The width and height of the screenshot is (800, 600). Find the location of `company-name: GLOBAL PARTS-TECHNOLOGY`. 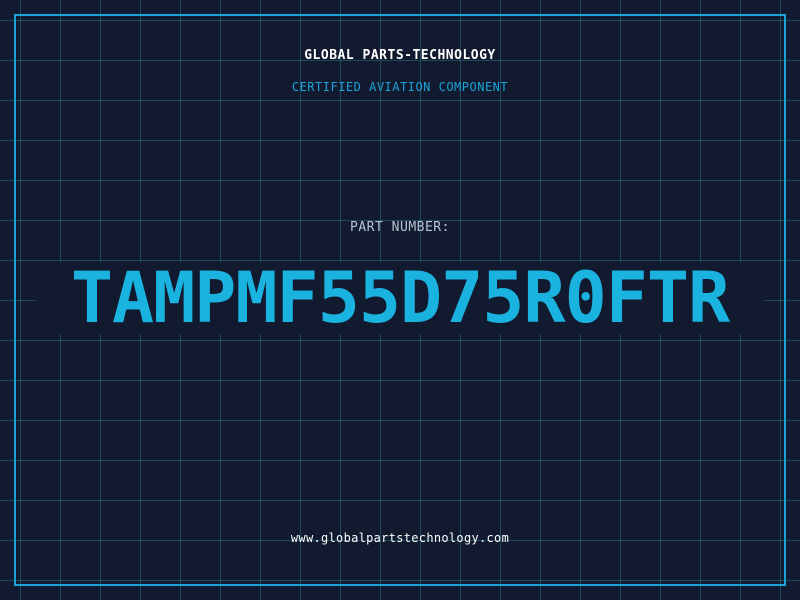

company-name: GLOBAL PARTS-TECHNOLOGY is located at coordinates (400, 55).